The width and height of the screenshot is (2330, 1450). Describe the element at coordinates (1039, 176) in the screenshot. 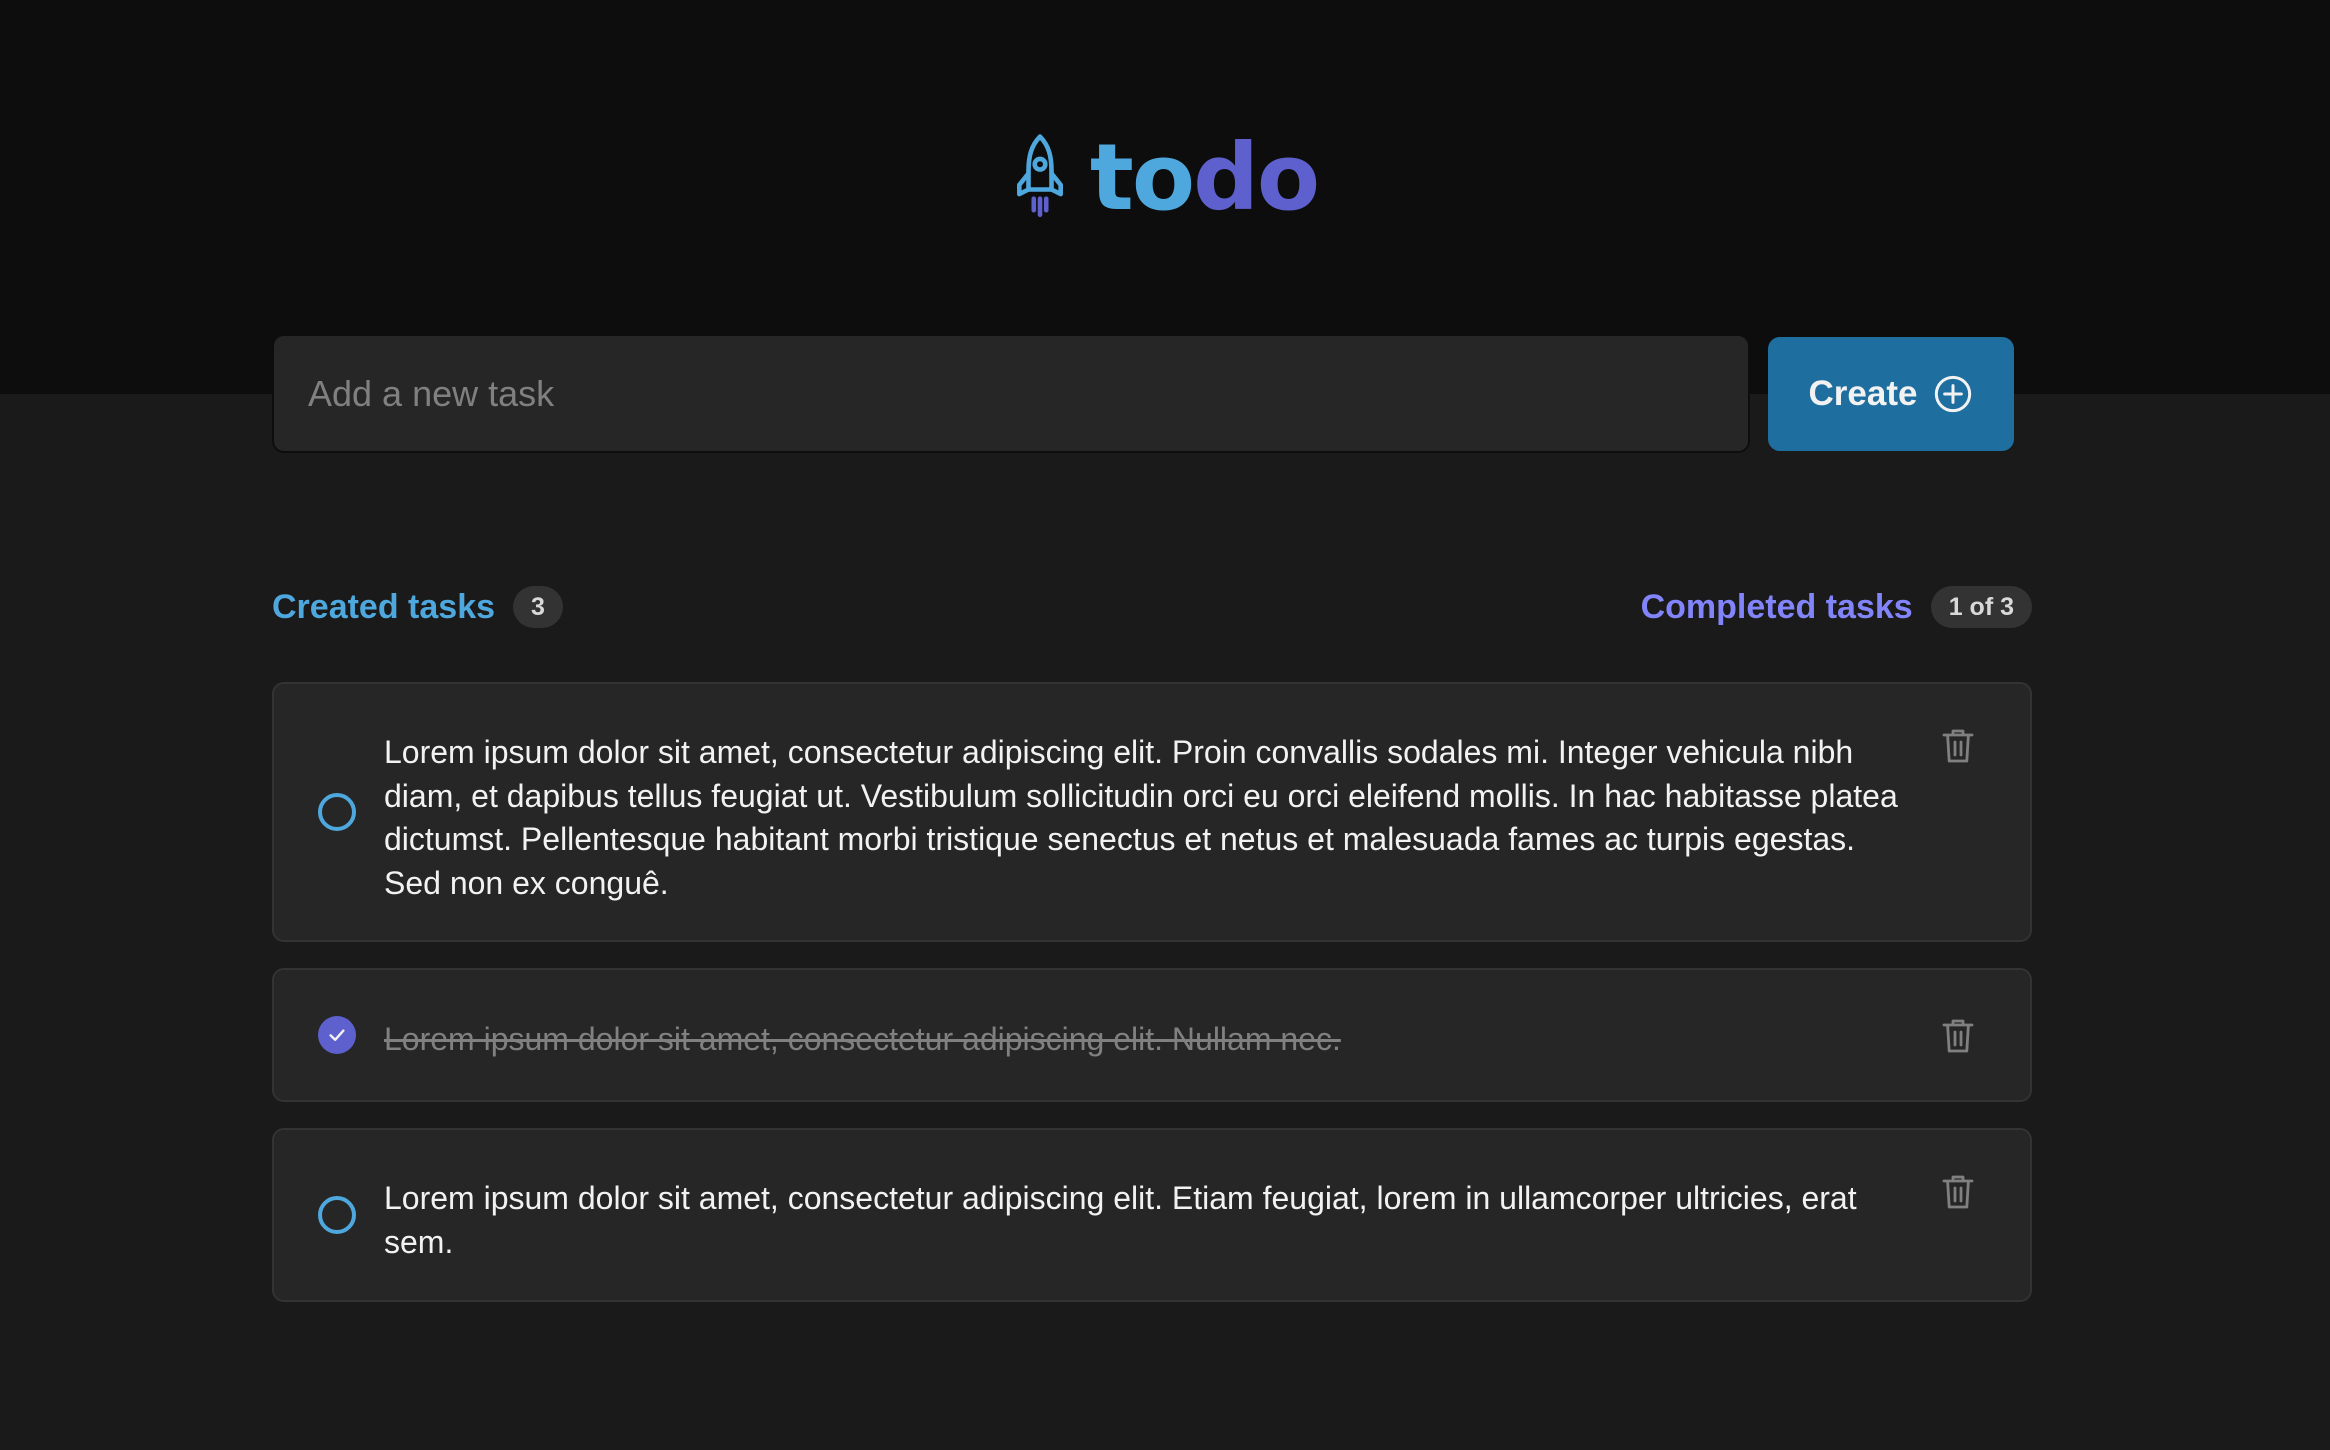

I see `rocket-icon` at that location.